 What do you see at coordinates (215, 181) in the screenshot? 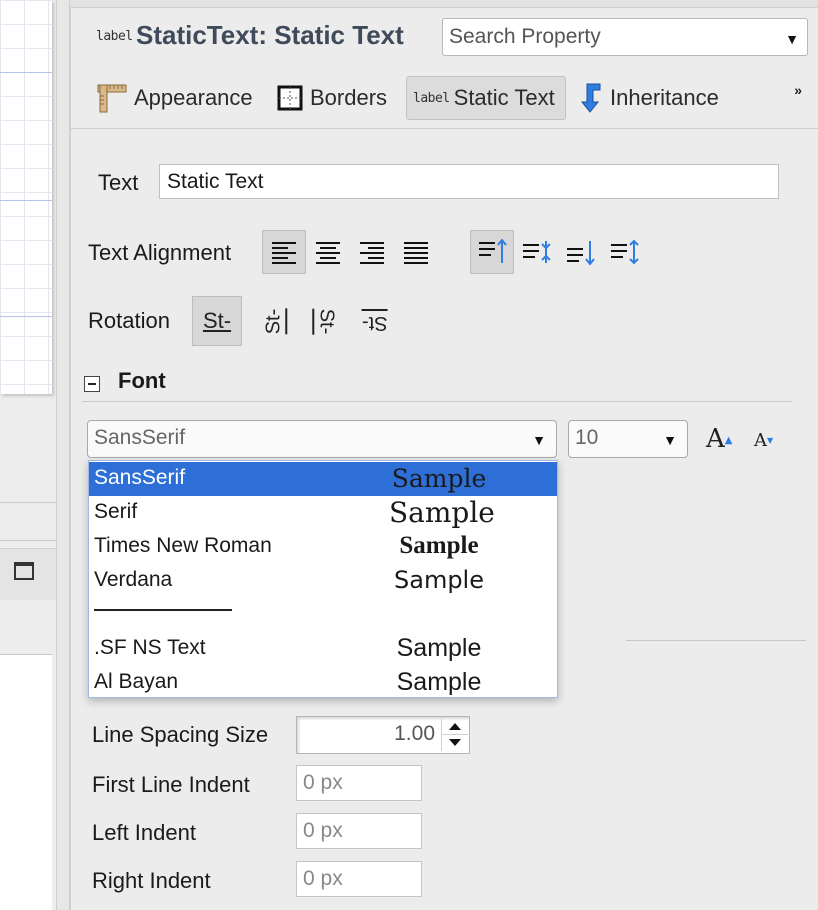
I see `text-input-value: Static Text` at bounding box center [215, 181].